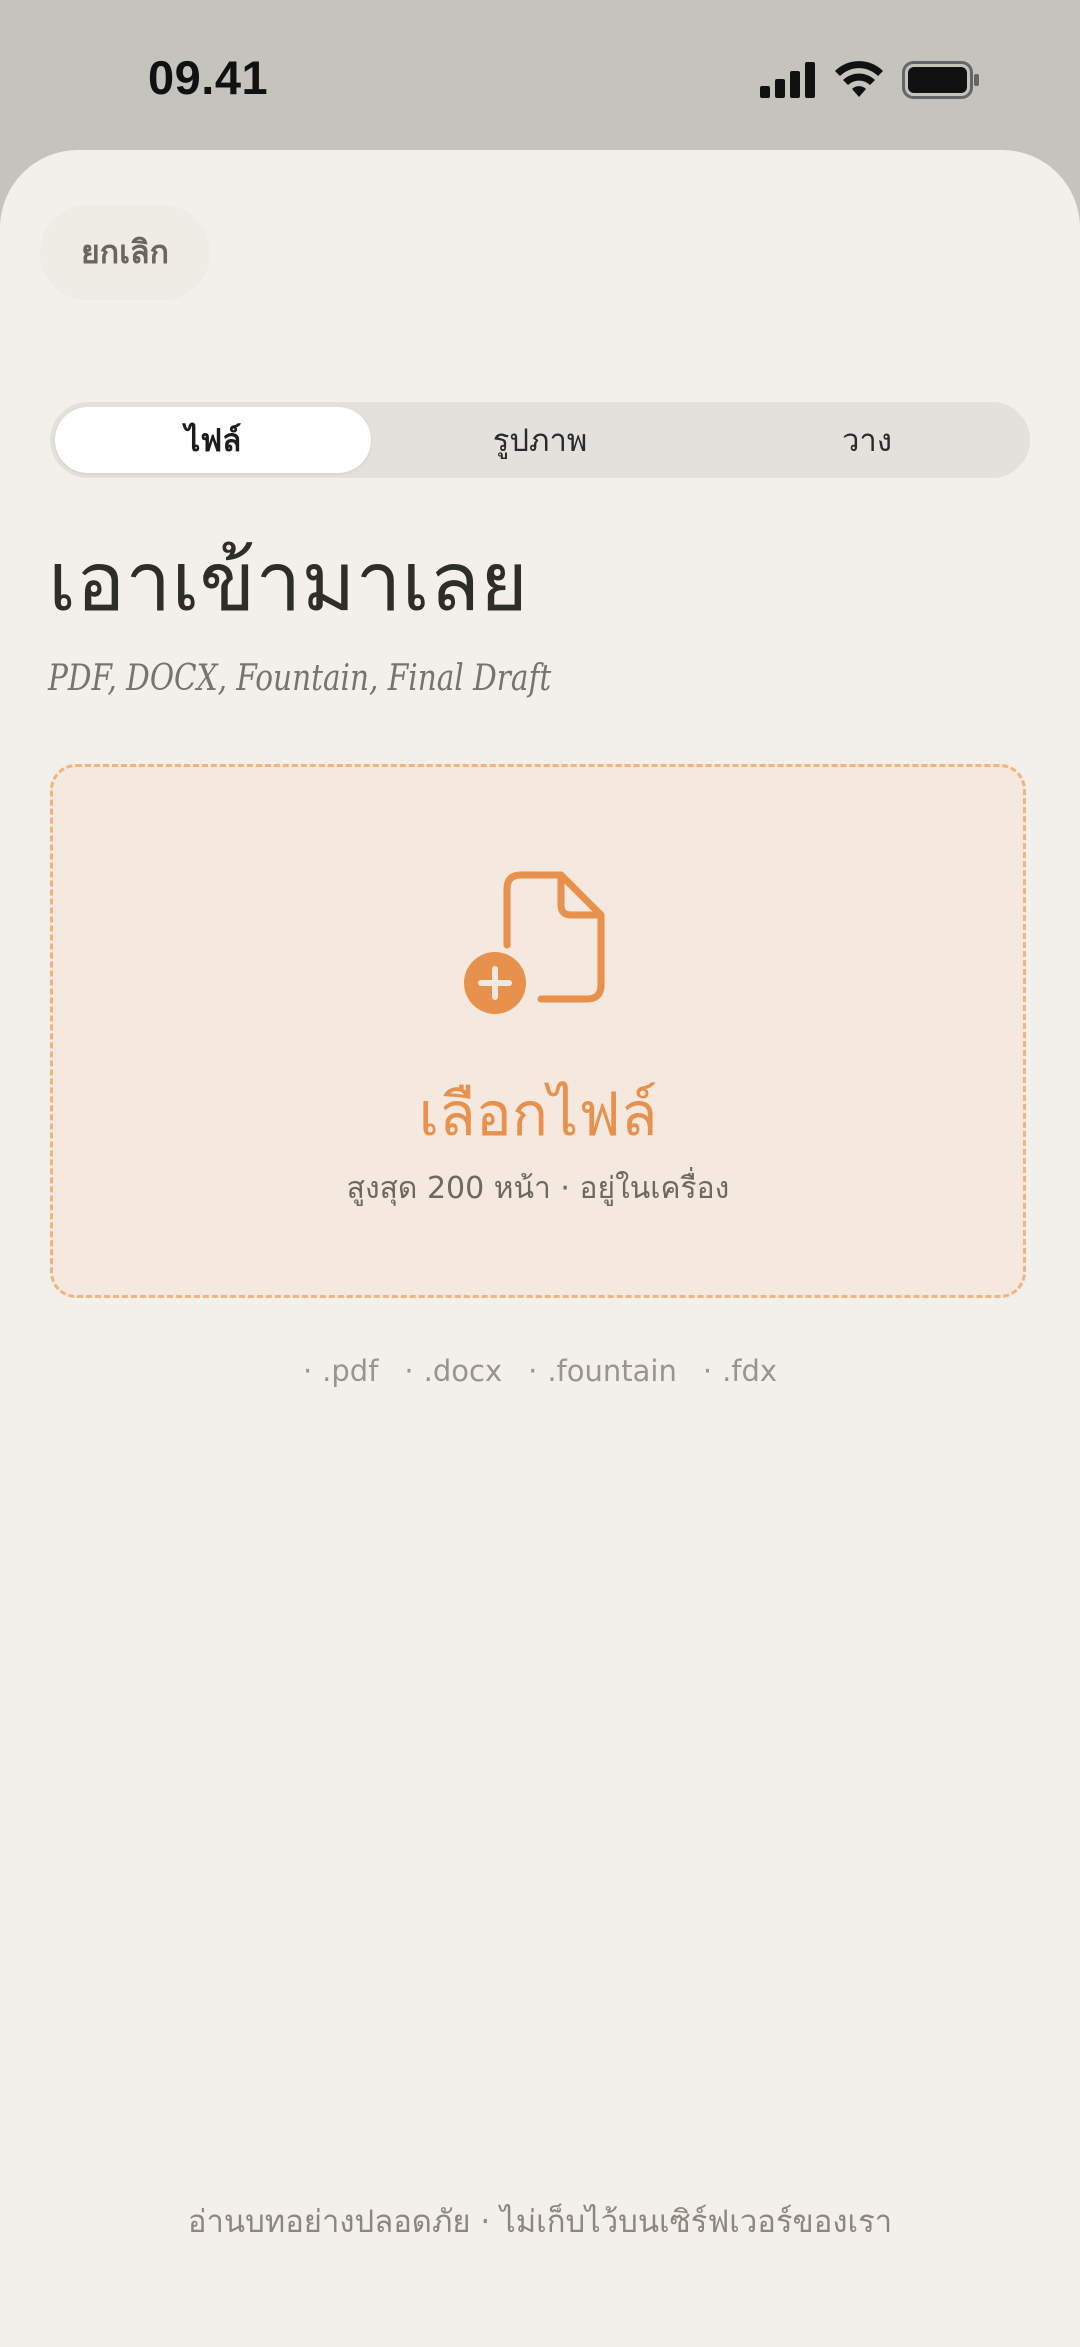 Image resolution: width=1080 pixels, height=2347 pixels. What do you see at coordinates (540, 75) in the screenshot?
I see `status-bar: 09.41` at bounding box center [540, 75].